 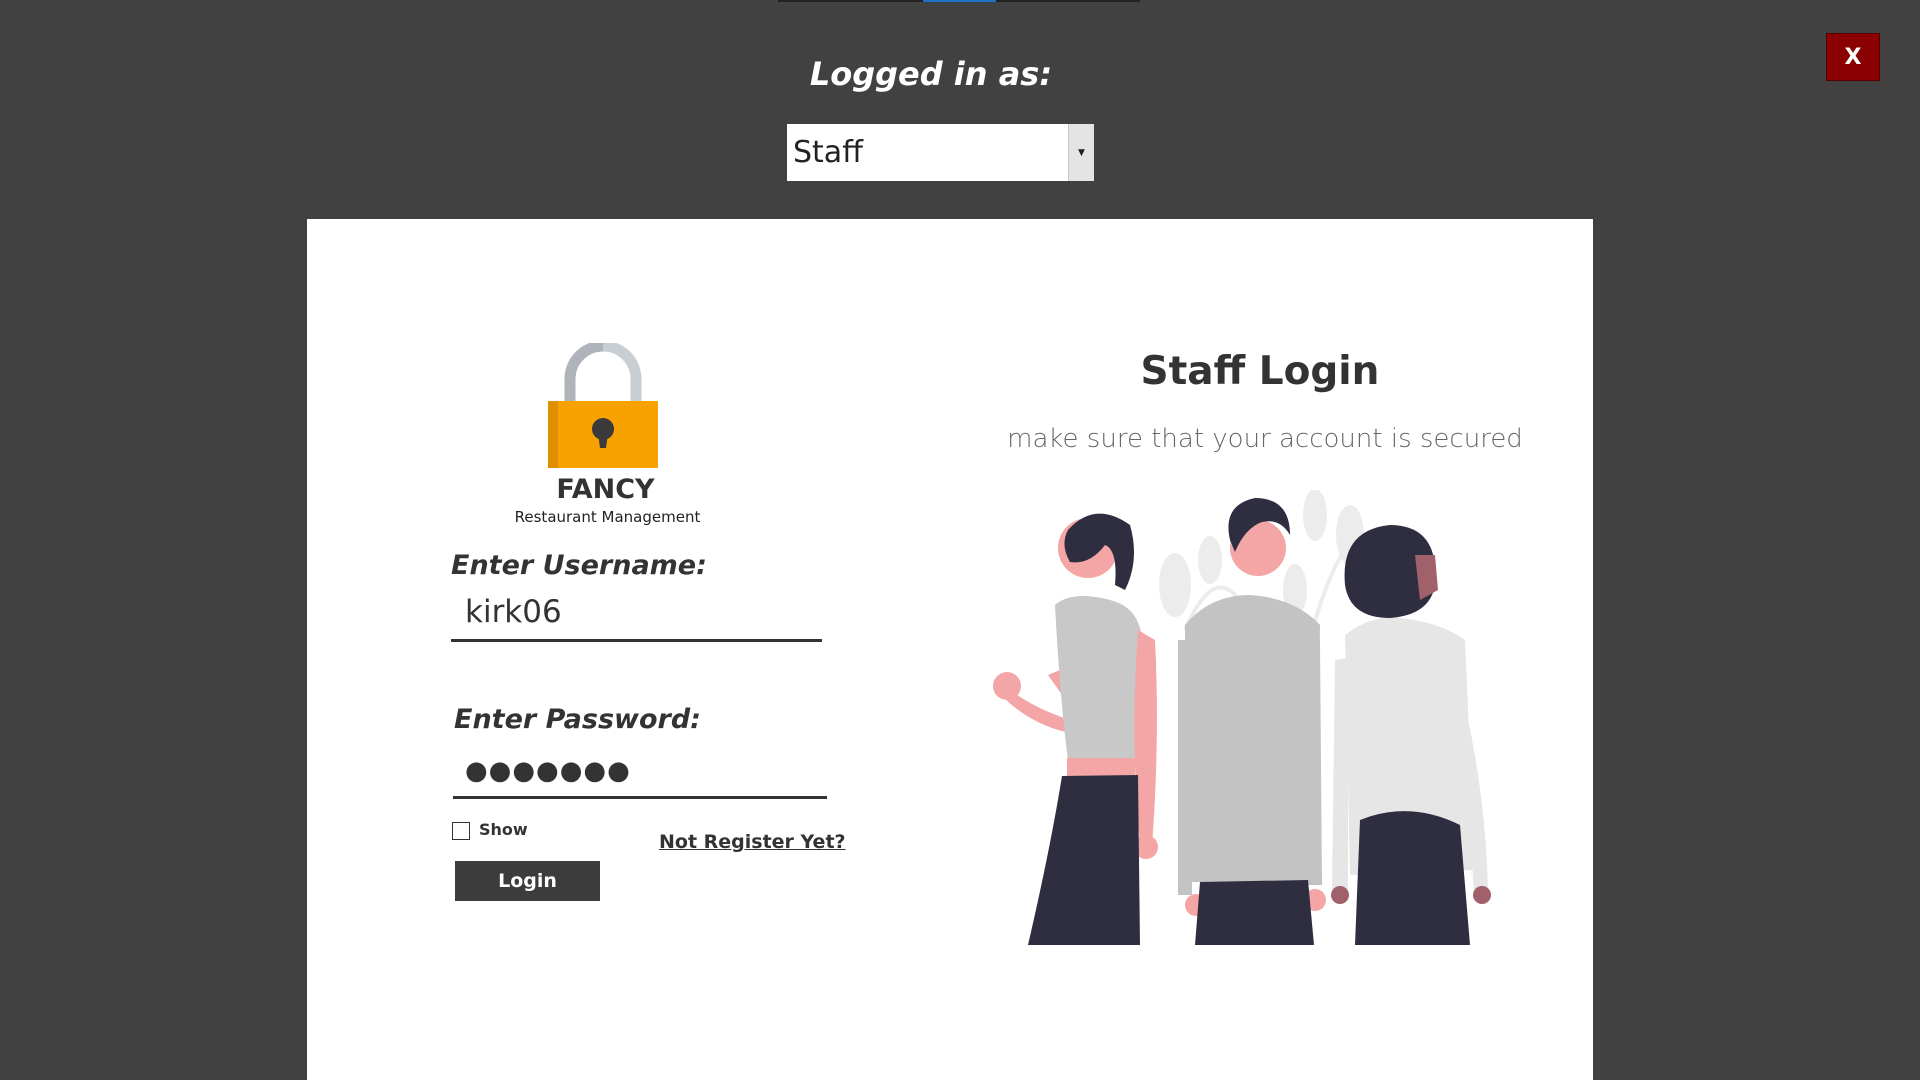 I want to click on people-illustration, so click(x=1242, y=717).